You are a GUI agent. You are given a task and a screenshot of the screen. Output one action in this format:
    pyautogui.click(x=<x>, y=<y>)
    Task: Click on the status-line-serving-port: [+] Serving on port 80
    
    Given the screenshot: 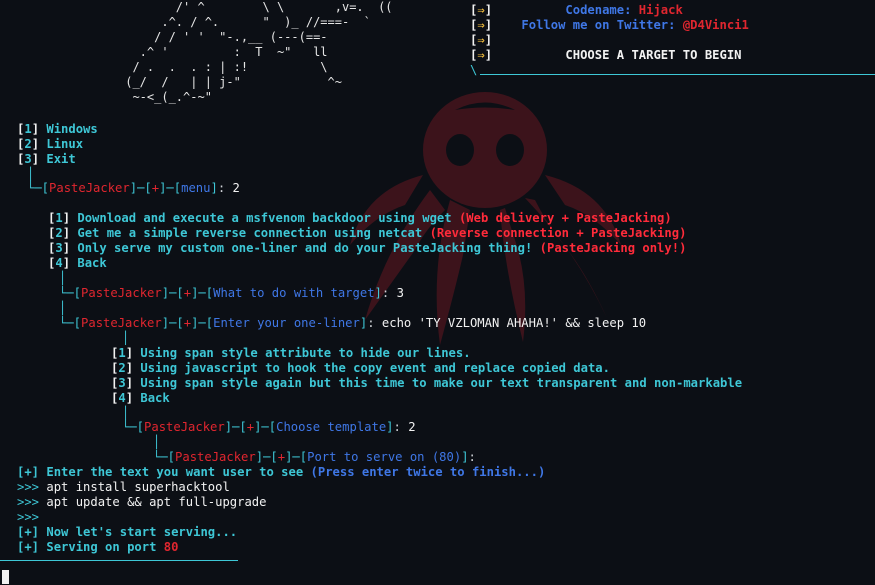 What is the action you would take?
    pyautogui.click(x=98, y=547)
    